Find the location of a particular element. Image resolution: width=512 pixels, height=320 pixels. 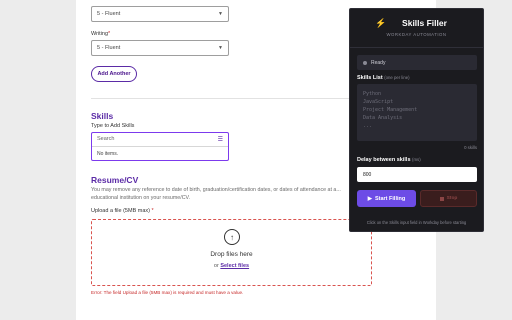

skills-no-items: No items. is located at coordinates (108, 154).